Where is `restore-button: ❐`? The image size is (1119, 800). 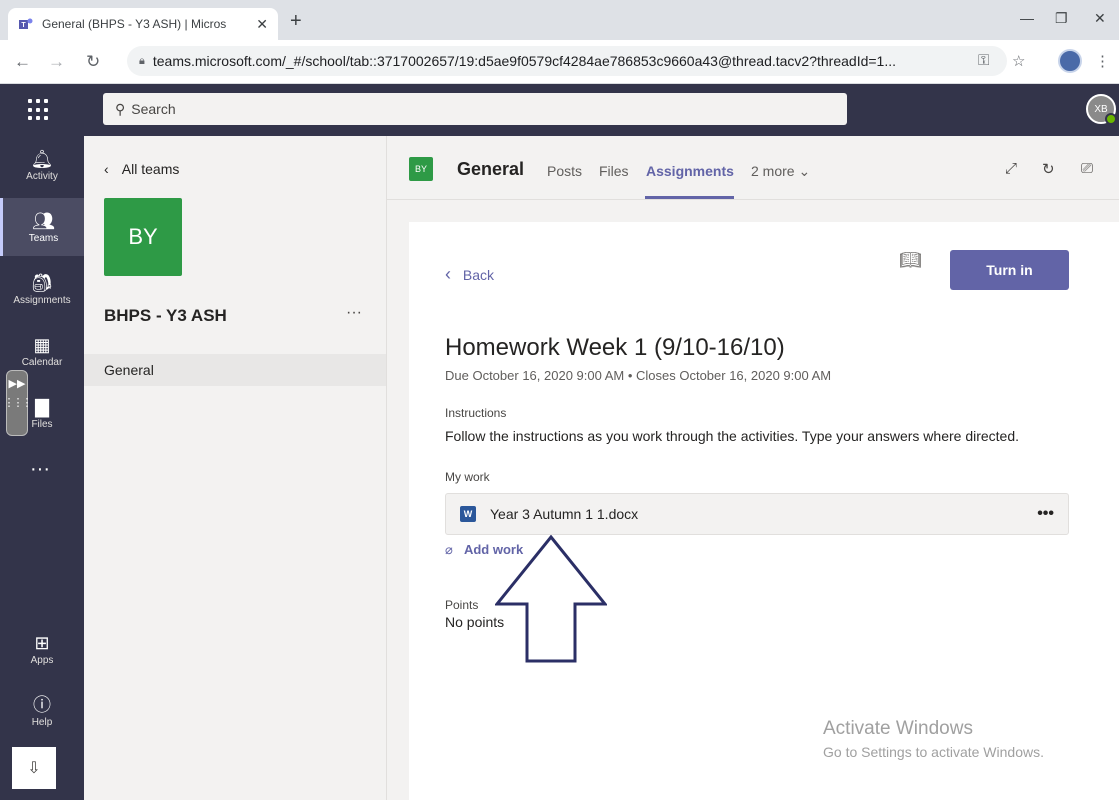
restore-button: ❐ is located at coordinates (1061, 18).